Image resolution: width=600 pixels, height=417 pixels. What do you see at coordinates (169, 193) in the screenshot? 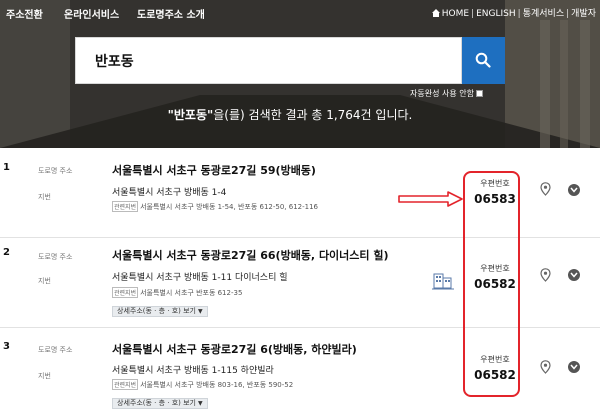
I see `jibun-address: 서울특별시 서초구 방배동 1-4` at bounding box center [169, 193].